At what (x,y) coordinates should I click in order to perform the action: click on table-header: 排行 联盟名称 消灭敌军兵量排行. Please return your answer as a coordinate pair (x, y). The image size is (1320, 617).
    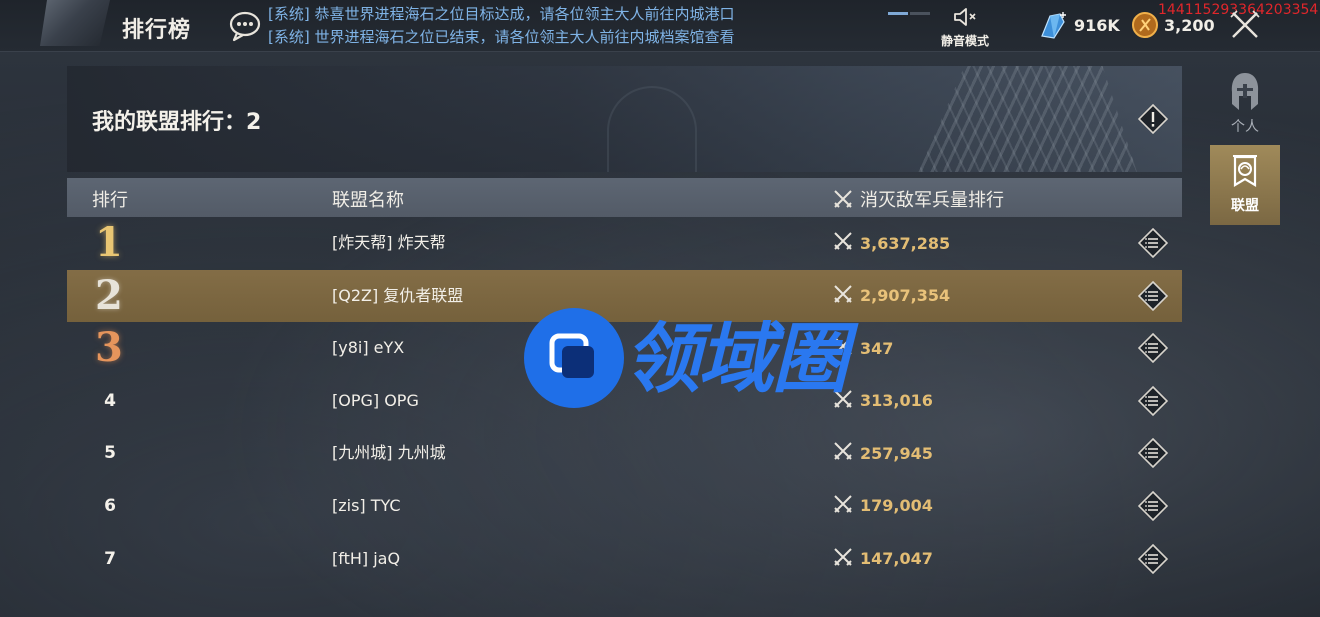
    Looking at the image, I should click on (624, 197).